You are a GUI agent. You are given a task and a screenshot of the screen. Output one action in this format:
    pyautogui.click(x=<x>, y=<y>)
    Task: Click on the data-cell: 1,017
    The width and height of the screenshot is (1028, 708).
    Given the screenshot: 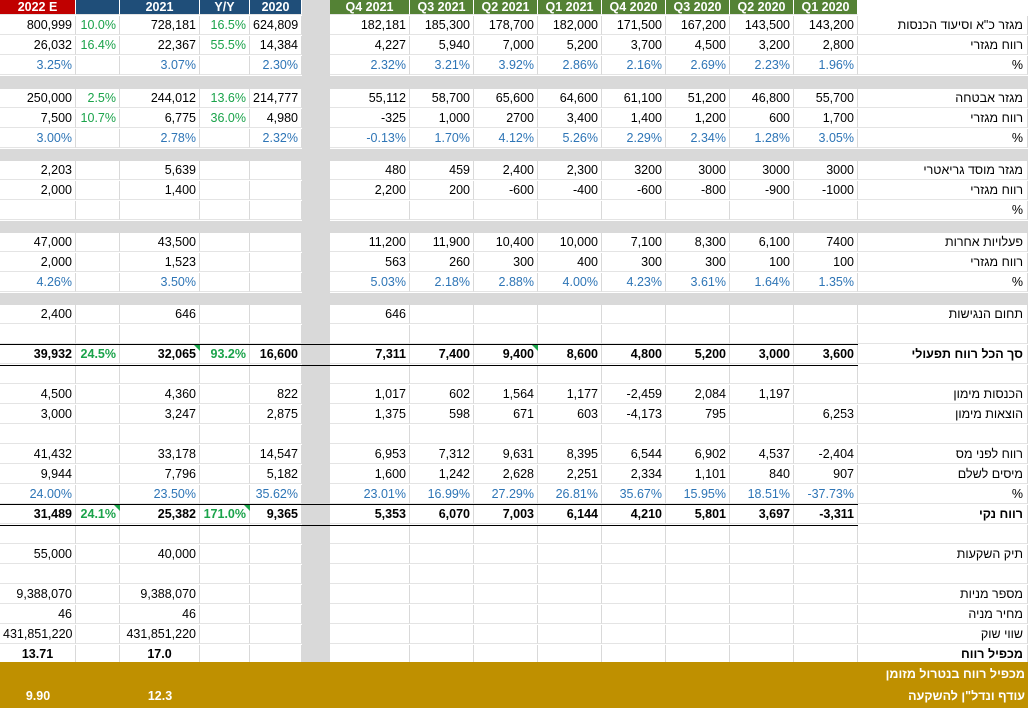 What is the action you would take?
    pyautogui.click(x=370, y=394)
    